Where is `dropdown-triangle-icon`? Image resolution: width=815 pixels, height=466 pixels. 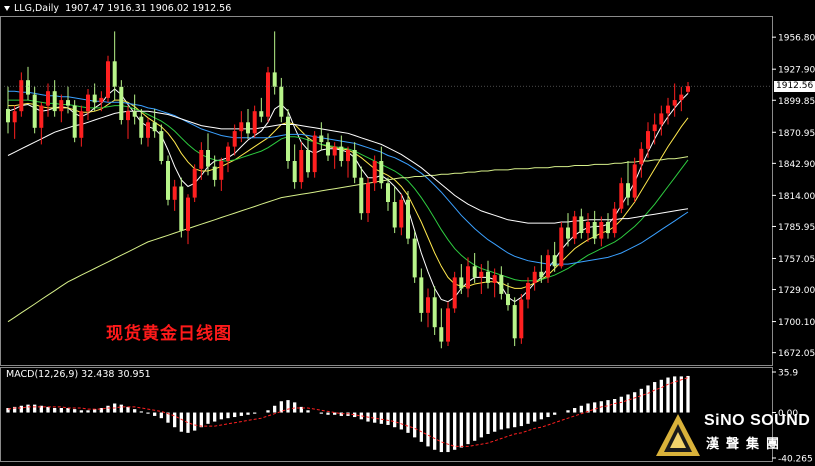
dropdown-triangle-icon is located at coordinates (7, 8).